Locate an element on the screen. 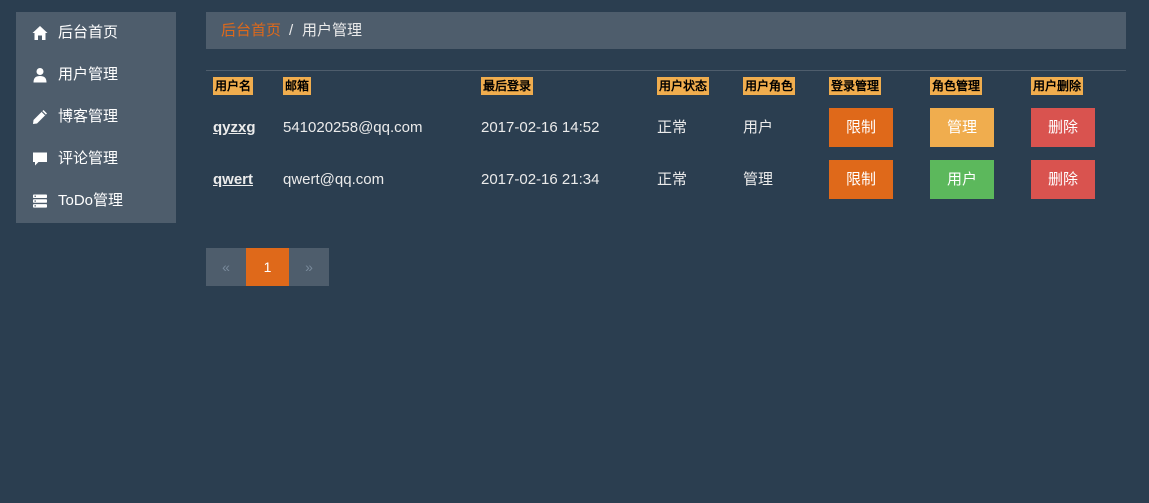 This screenshot has width=1149, height=503. header-username: 用户名 is located at coordinates (233, 86).